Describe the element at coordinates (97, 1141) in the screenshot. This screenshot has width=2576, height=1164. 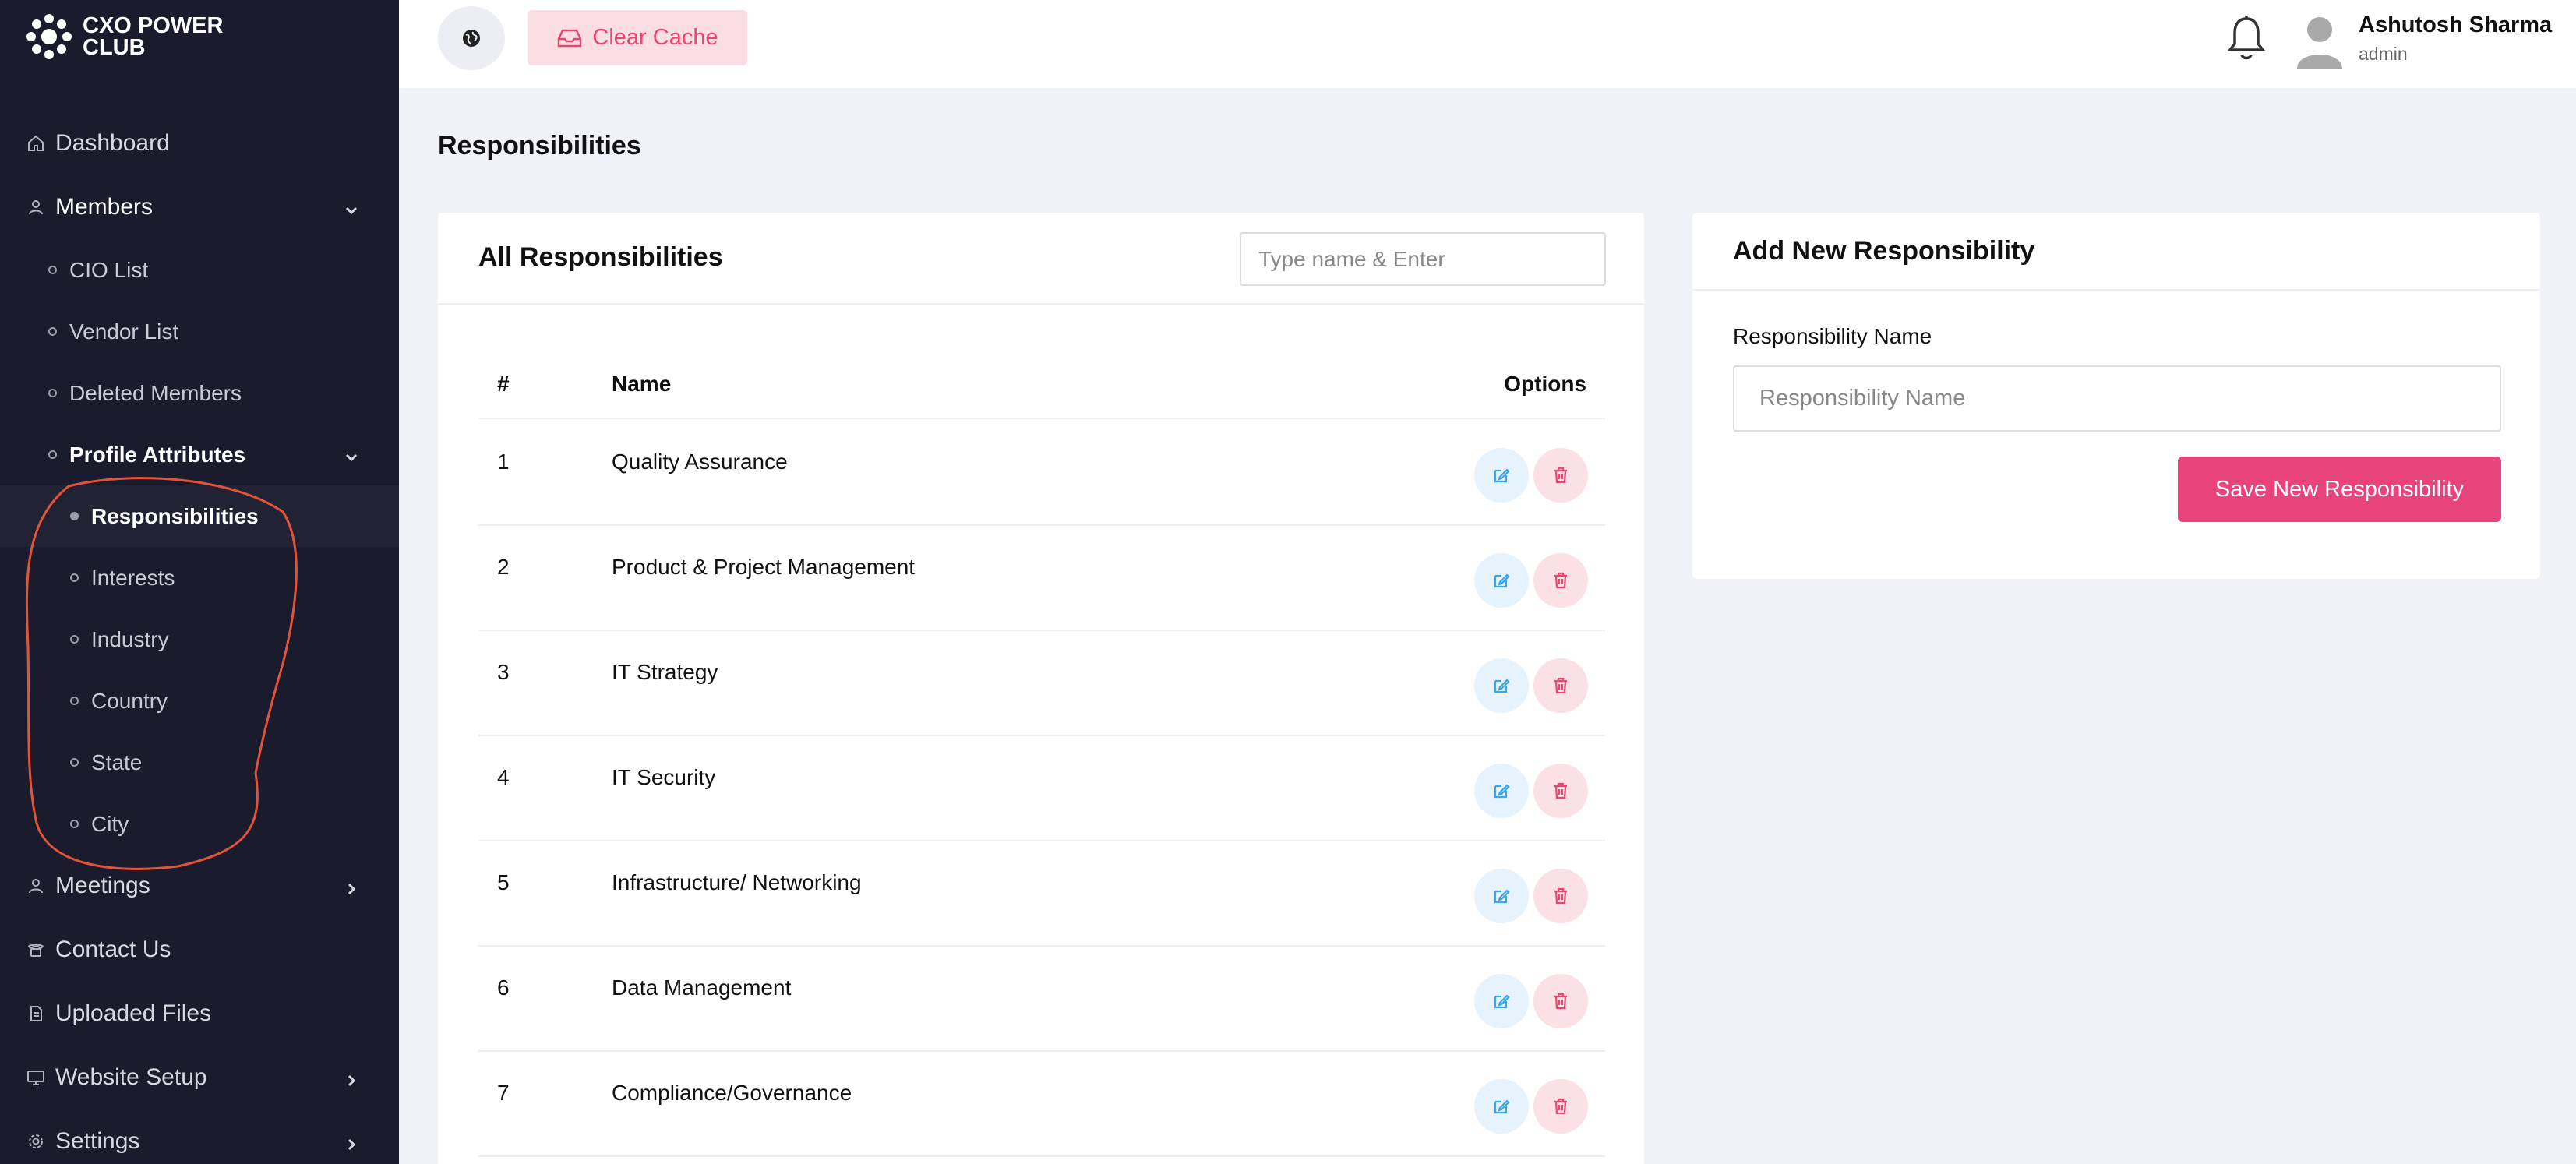
I see `sidebar-item-label: Settings` at that location.